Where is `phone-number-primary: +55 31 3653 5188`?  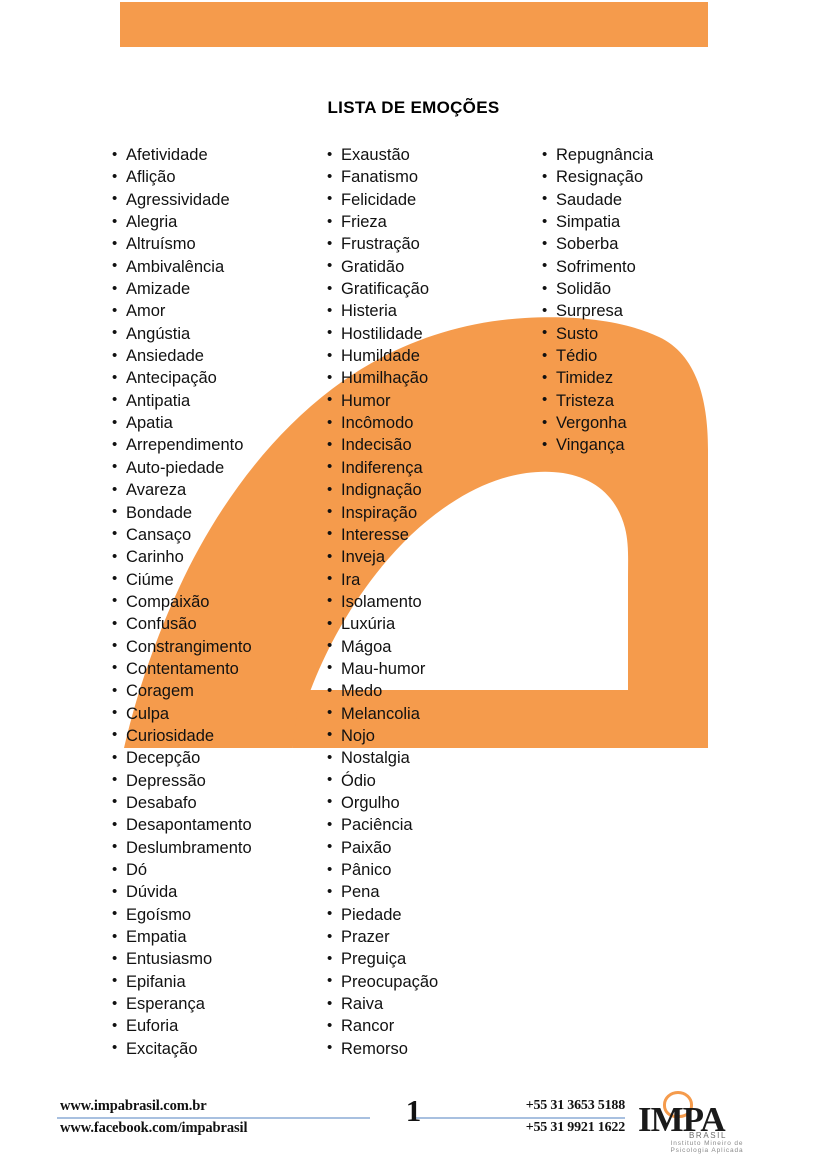
phone-number-primary: +55 31 3653 5188 is located at coordinates (575, 1105).